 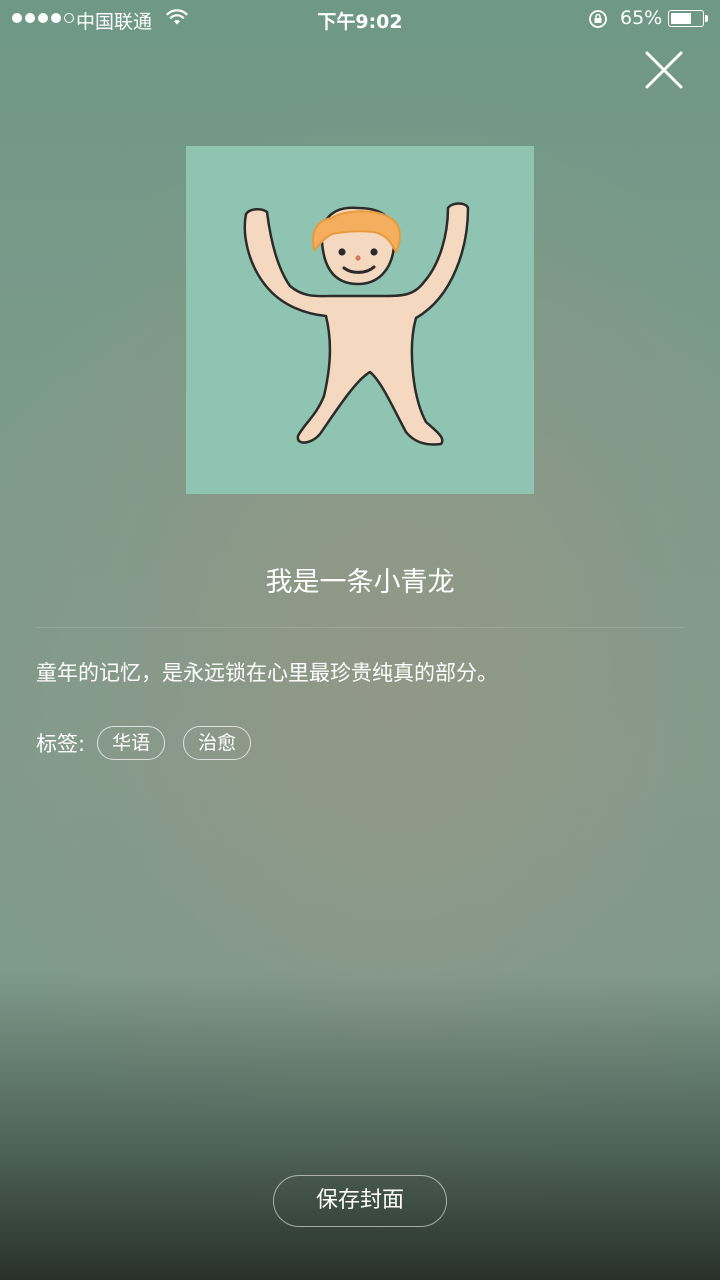 I want to click on tags-row: 标签: 华语 治愈, so click(x=144, y=743).